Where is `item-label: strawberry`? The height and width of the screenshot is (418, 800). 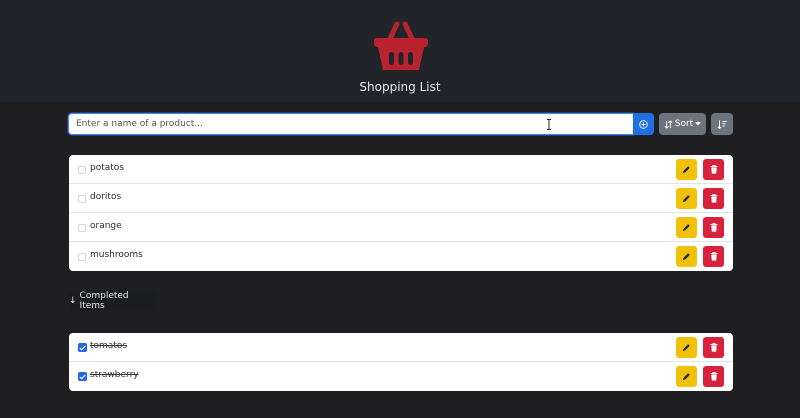
item-label: strawberry is located at coordinates (114, 375).